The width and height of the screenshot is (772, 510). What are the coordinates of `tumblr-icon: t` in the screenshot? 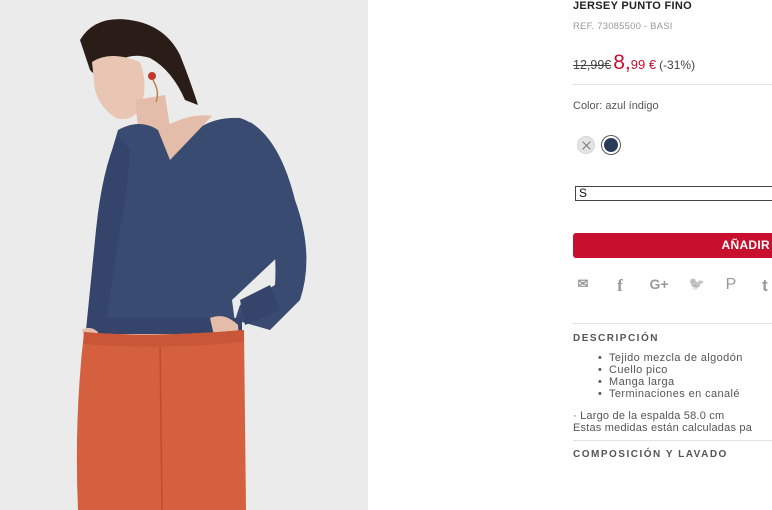 It's located at (765, 286).